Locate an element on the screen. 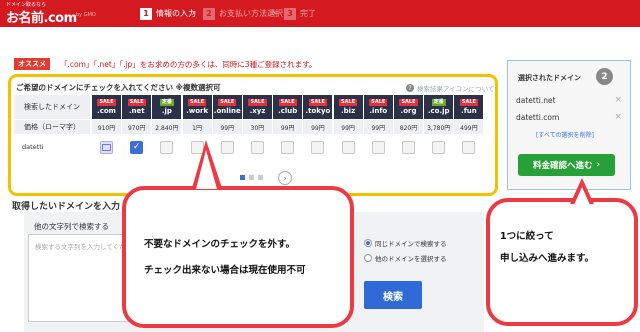  tld-name: .xyz is located at coordinates (257, 110).